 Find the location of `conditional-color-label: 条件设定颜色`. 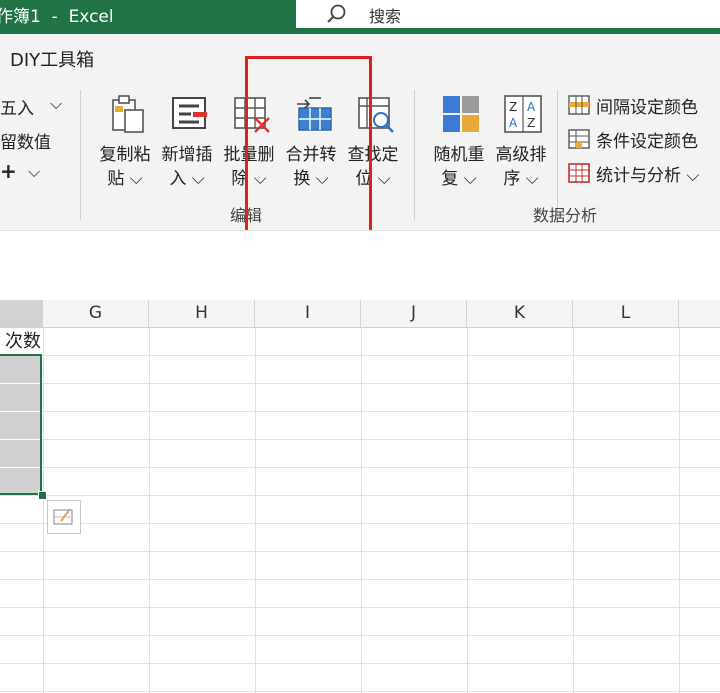

conditional-color-label: 条件设定颜色 is located at coordinates (647, 142).